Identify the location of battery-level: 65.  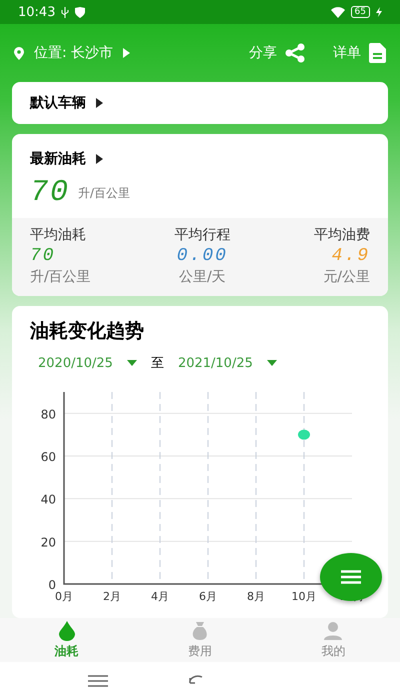
(360, 12).